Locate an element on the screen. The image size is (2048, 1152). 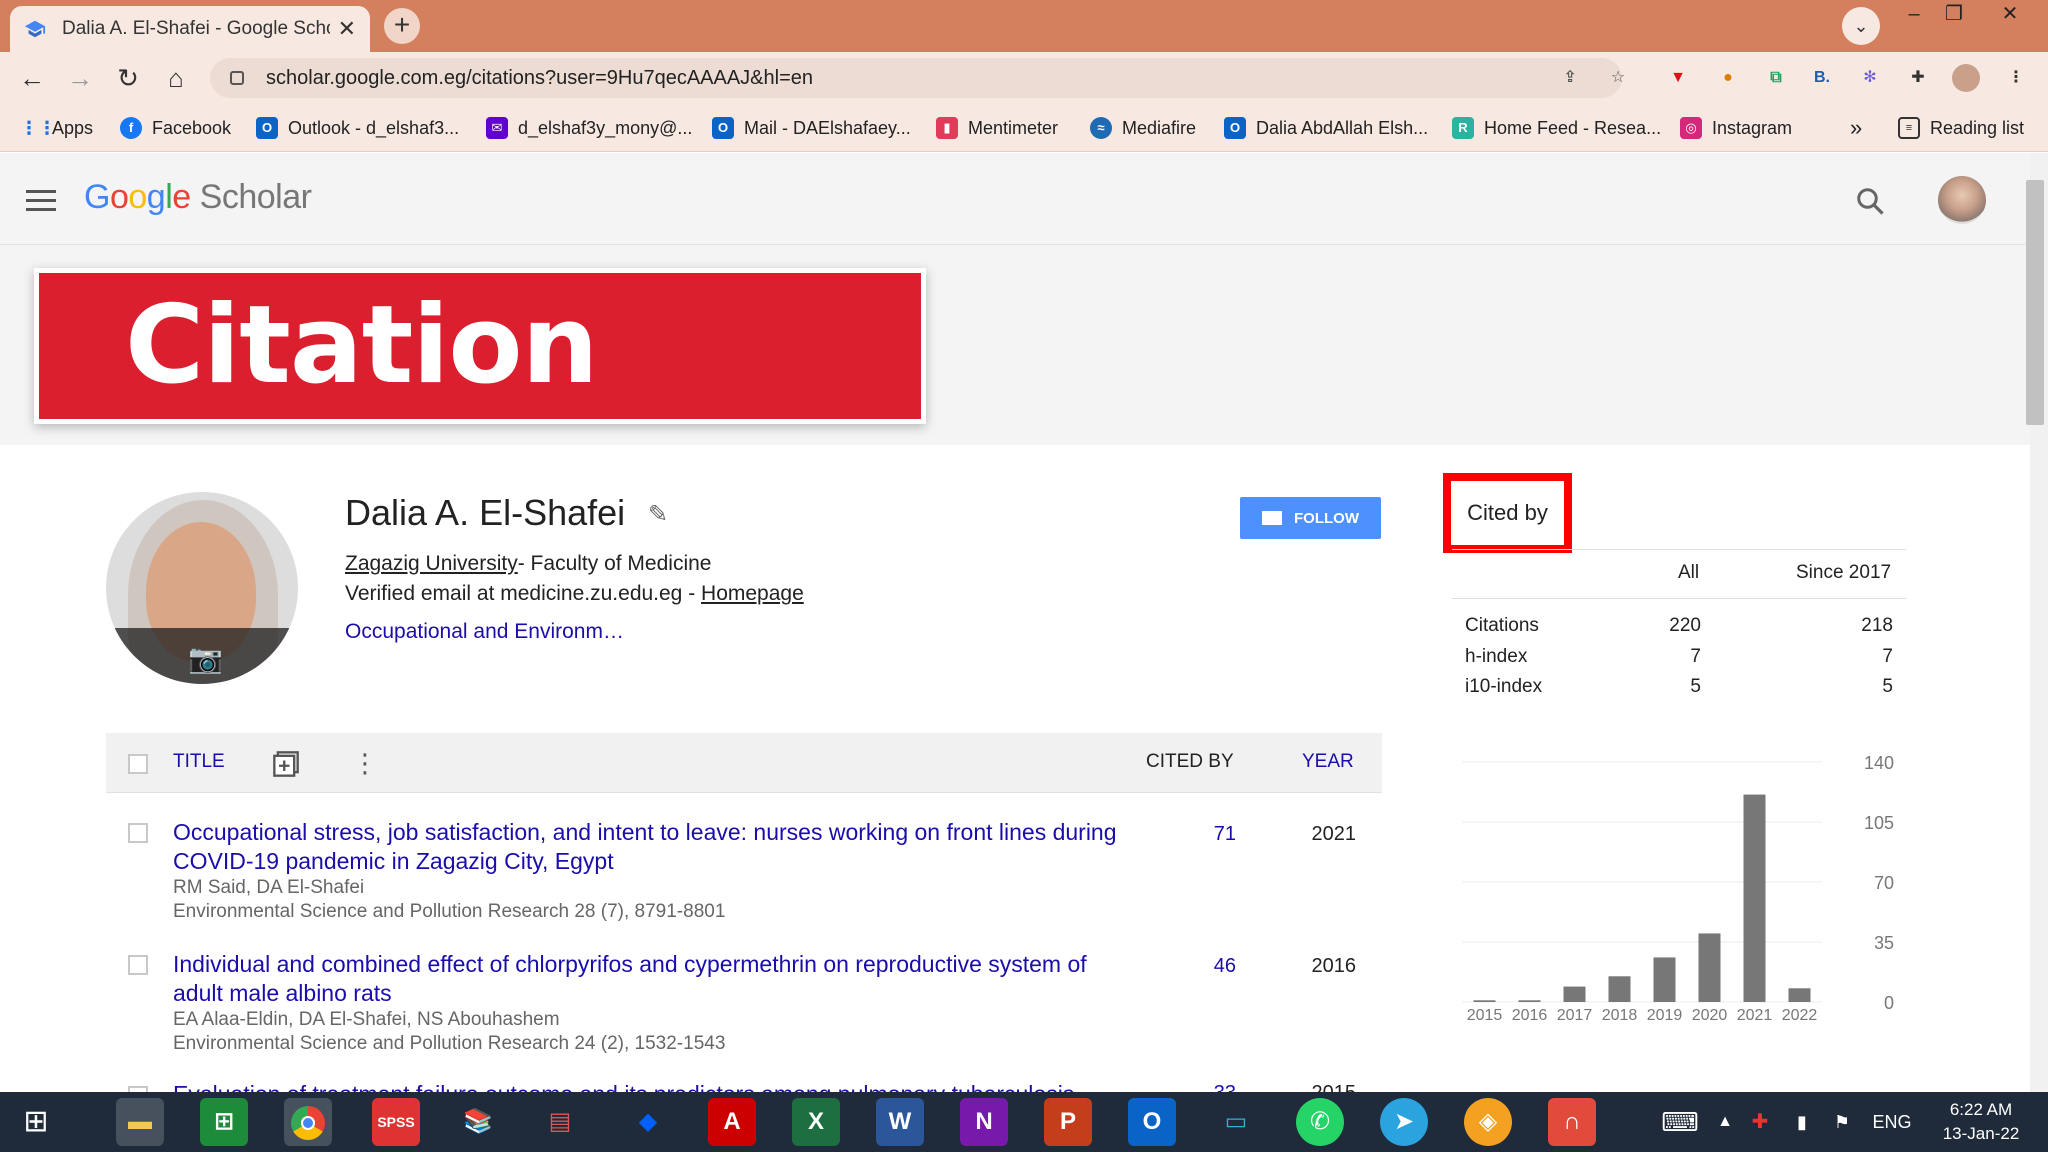
hamburger-menu-icon is located at coordinates (41, 200).